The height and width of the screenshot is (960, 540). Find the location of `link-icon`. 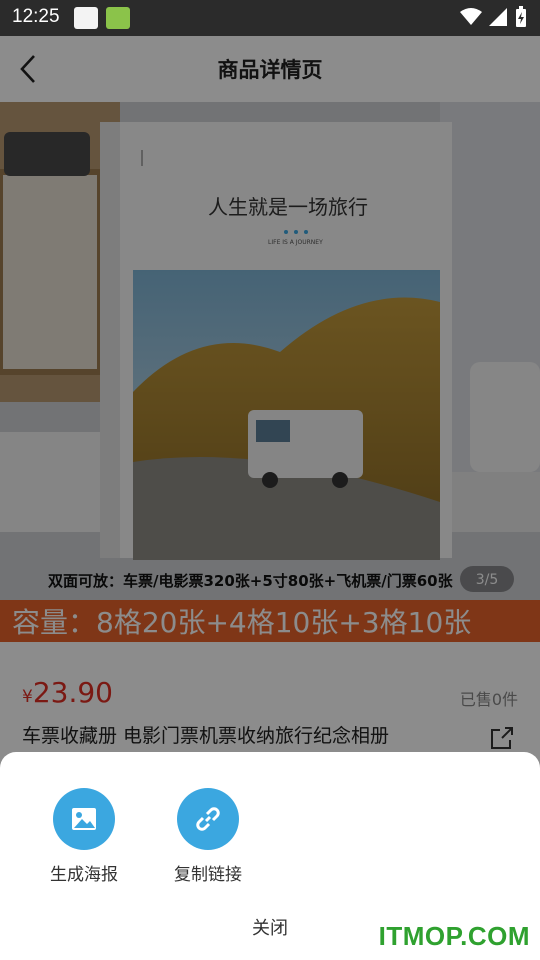

link-icon is located at coordinates (208, 819).